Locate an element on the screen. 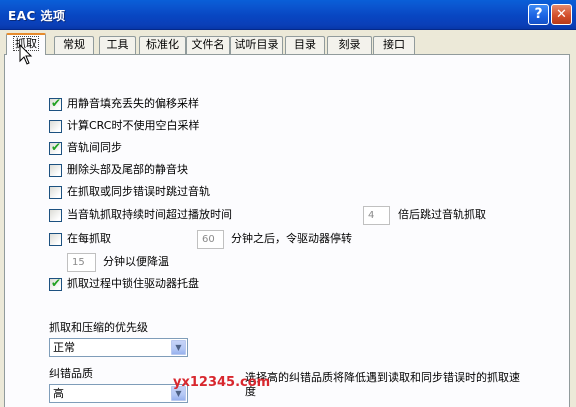 This screenshot has width=576, height=407. quality-note-line1: 选择高的纠错品质将降低遇到读取和同步错误时的抓取速 is located at coordinates (382, 377).